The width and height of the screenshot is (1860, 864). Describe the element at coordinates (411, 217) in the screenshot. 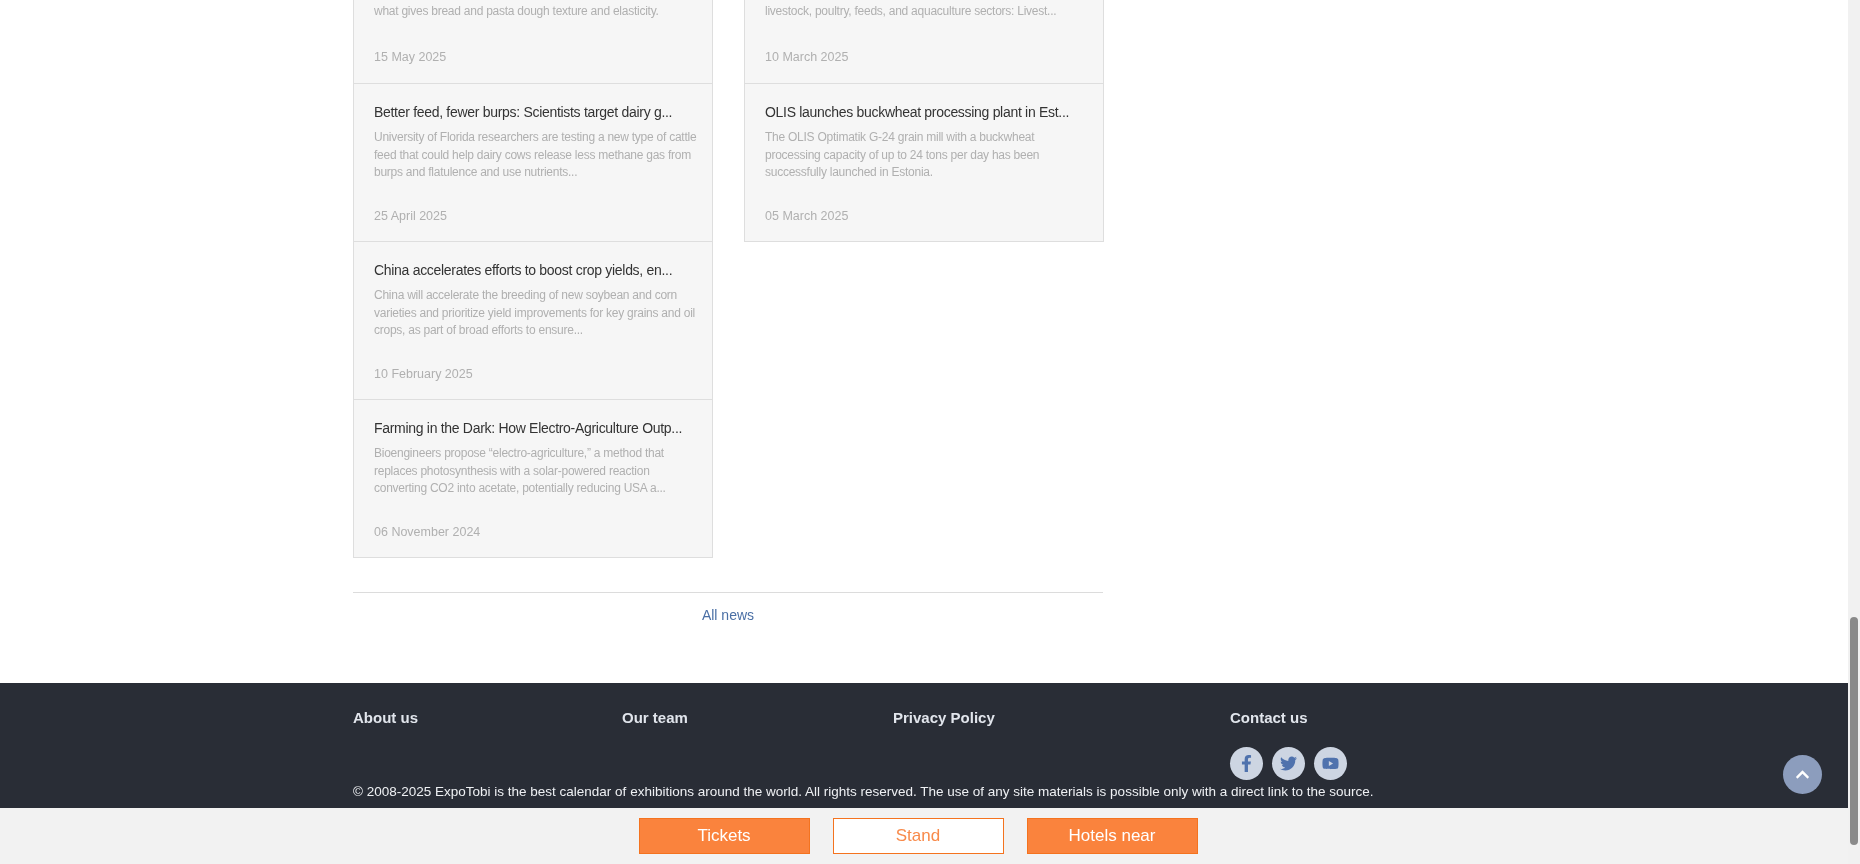

I see `news-date: 25 April 2025` at that location.